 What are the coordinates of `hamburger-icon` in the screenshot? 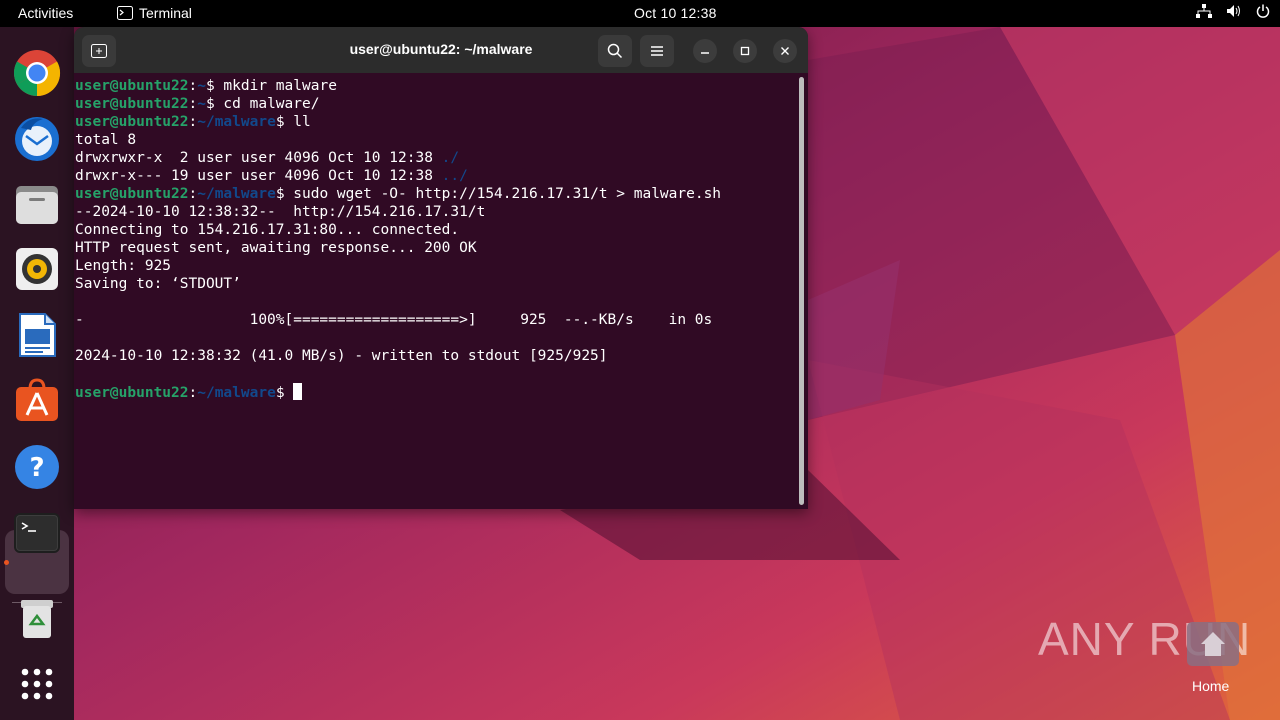 It's located at (657, 51).